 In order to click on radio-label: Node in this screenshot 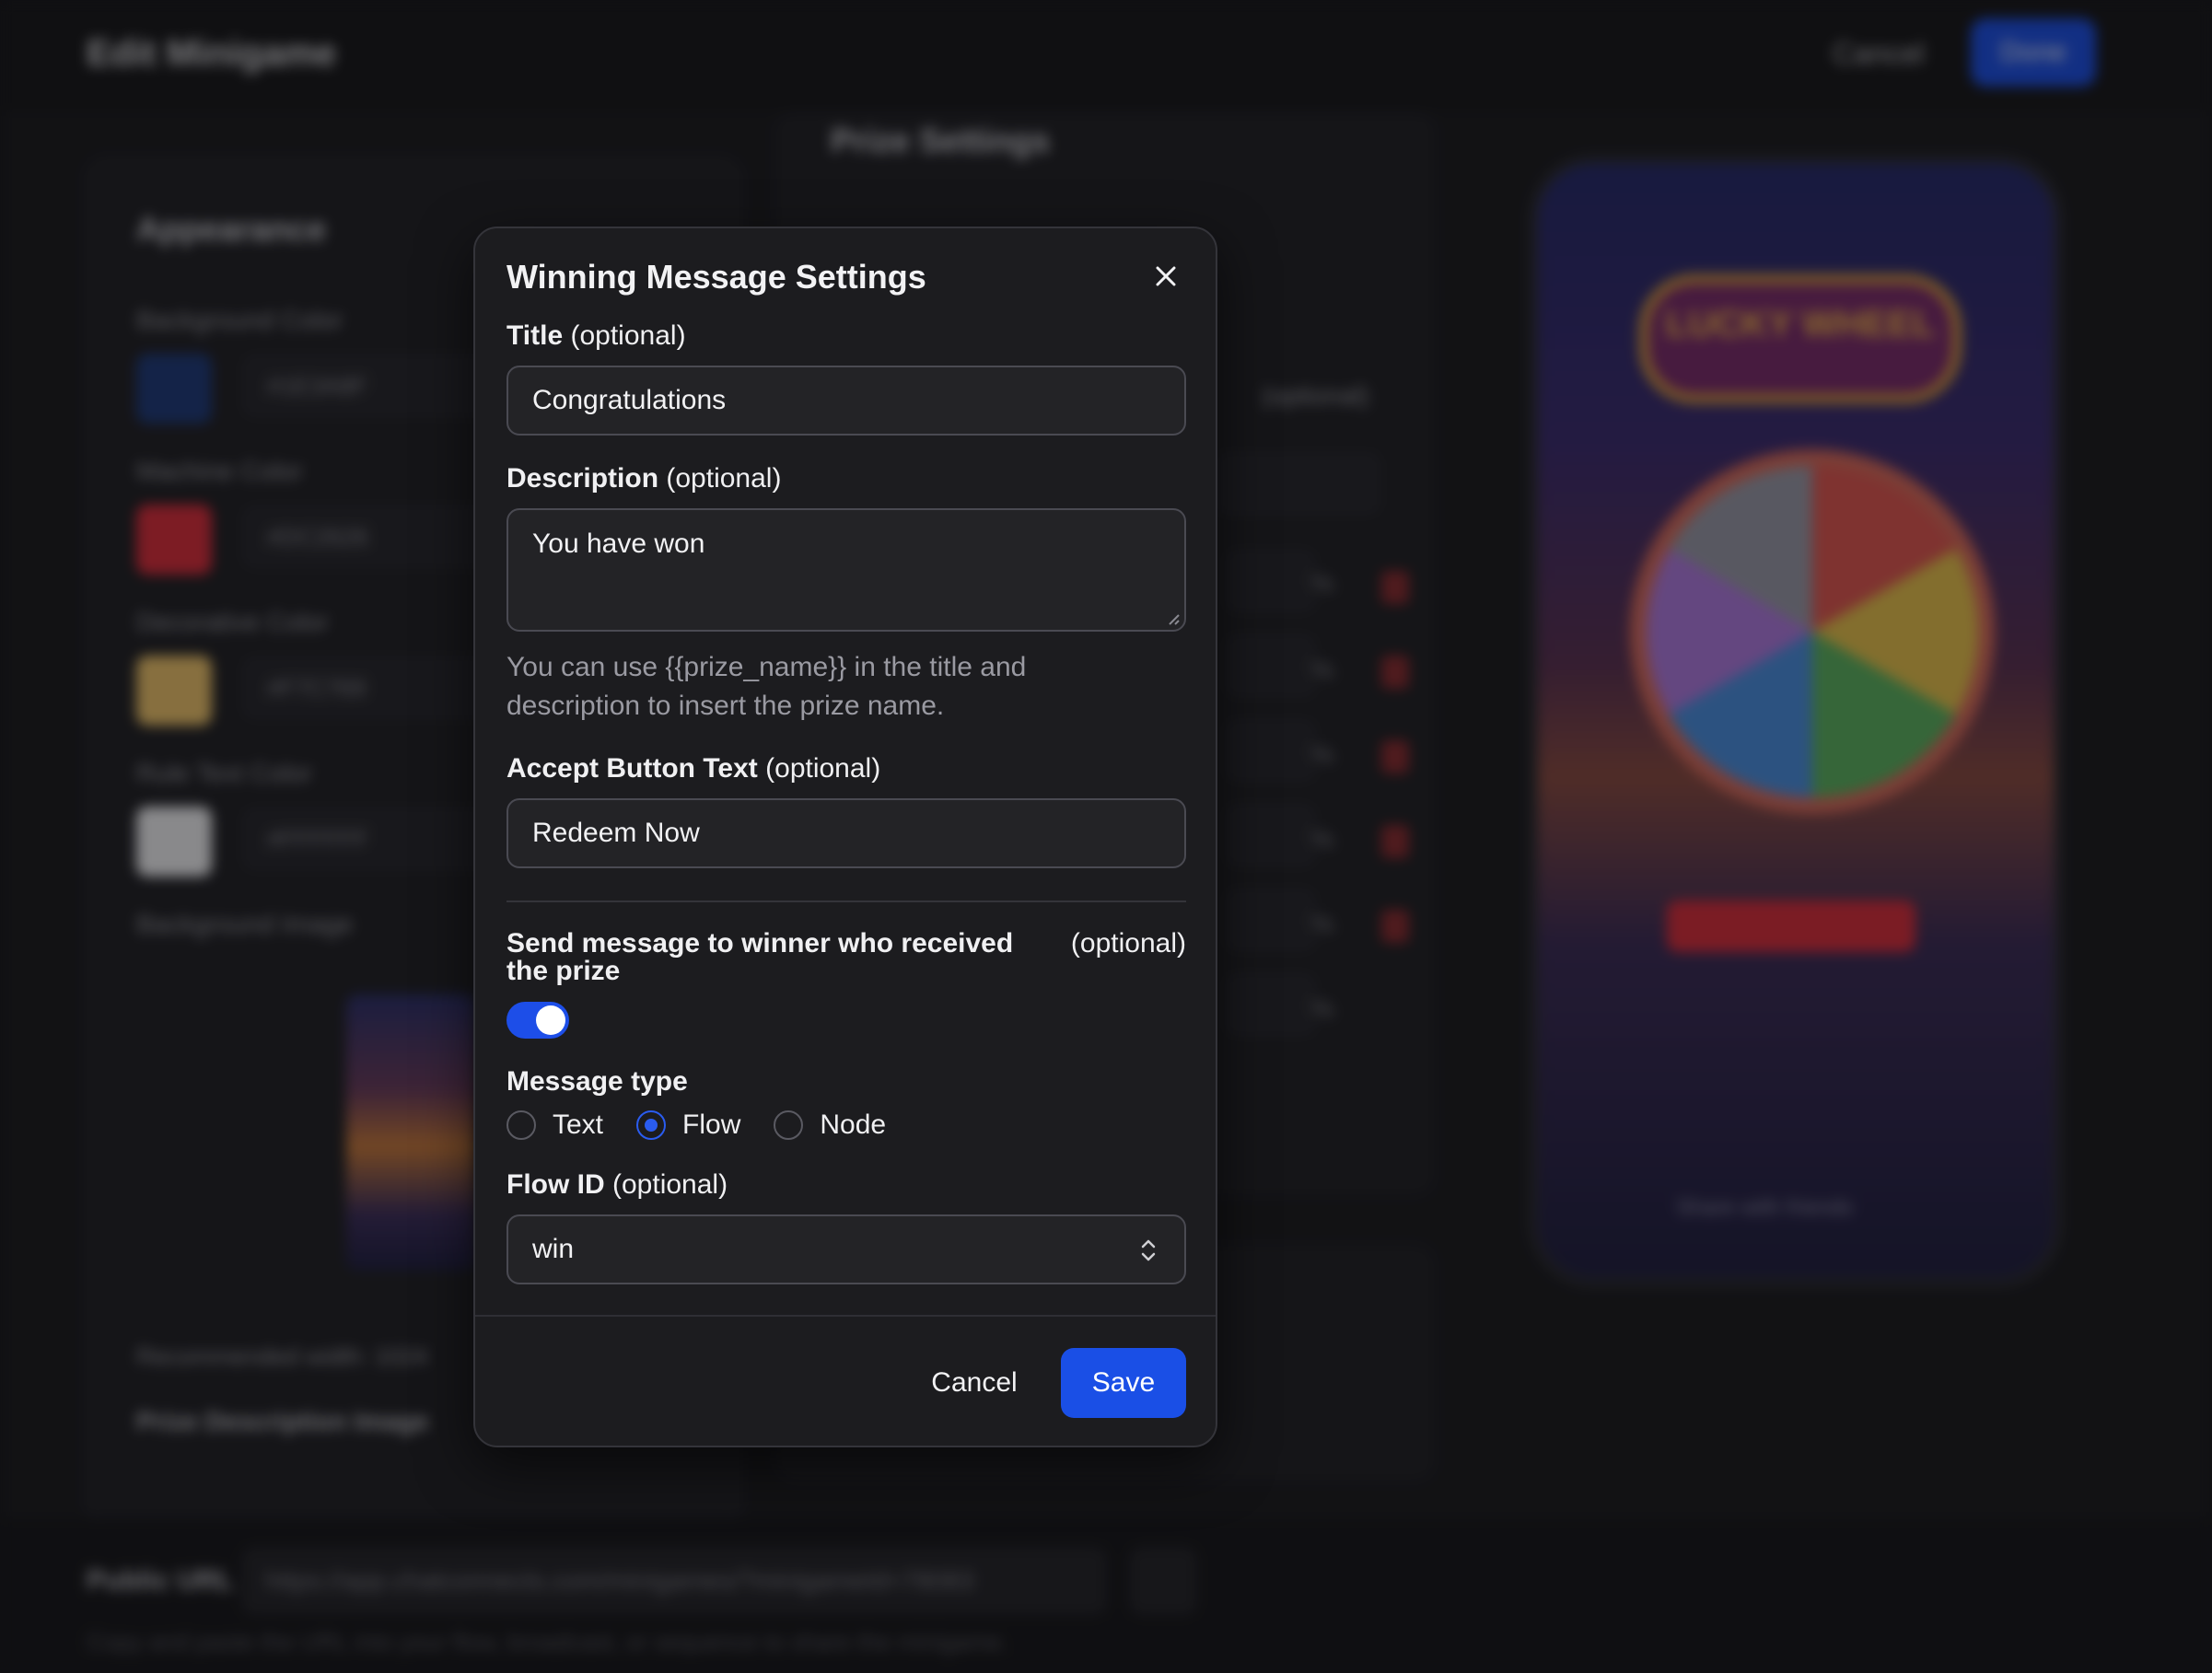, I will do `click(854, 1125)`.